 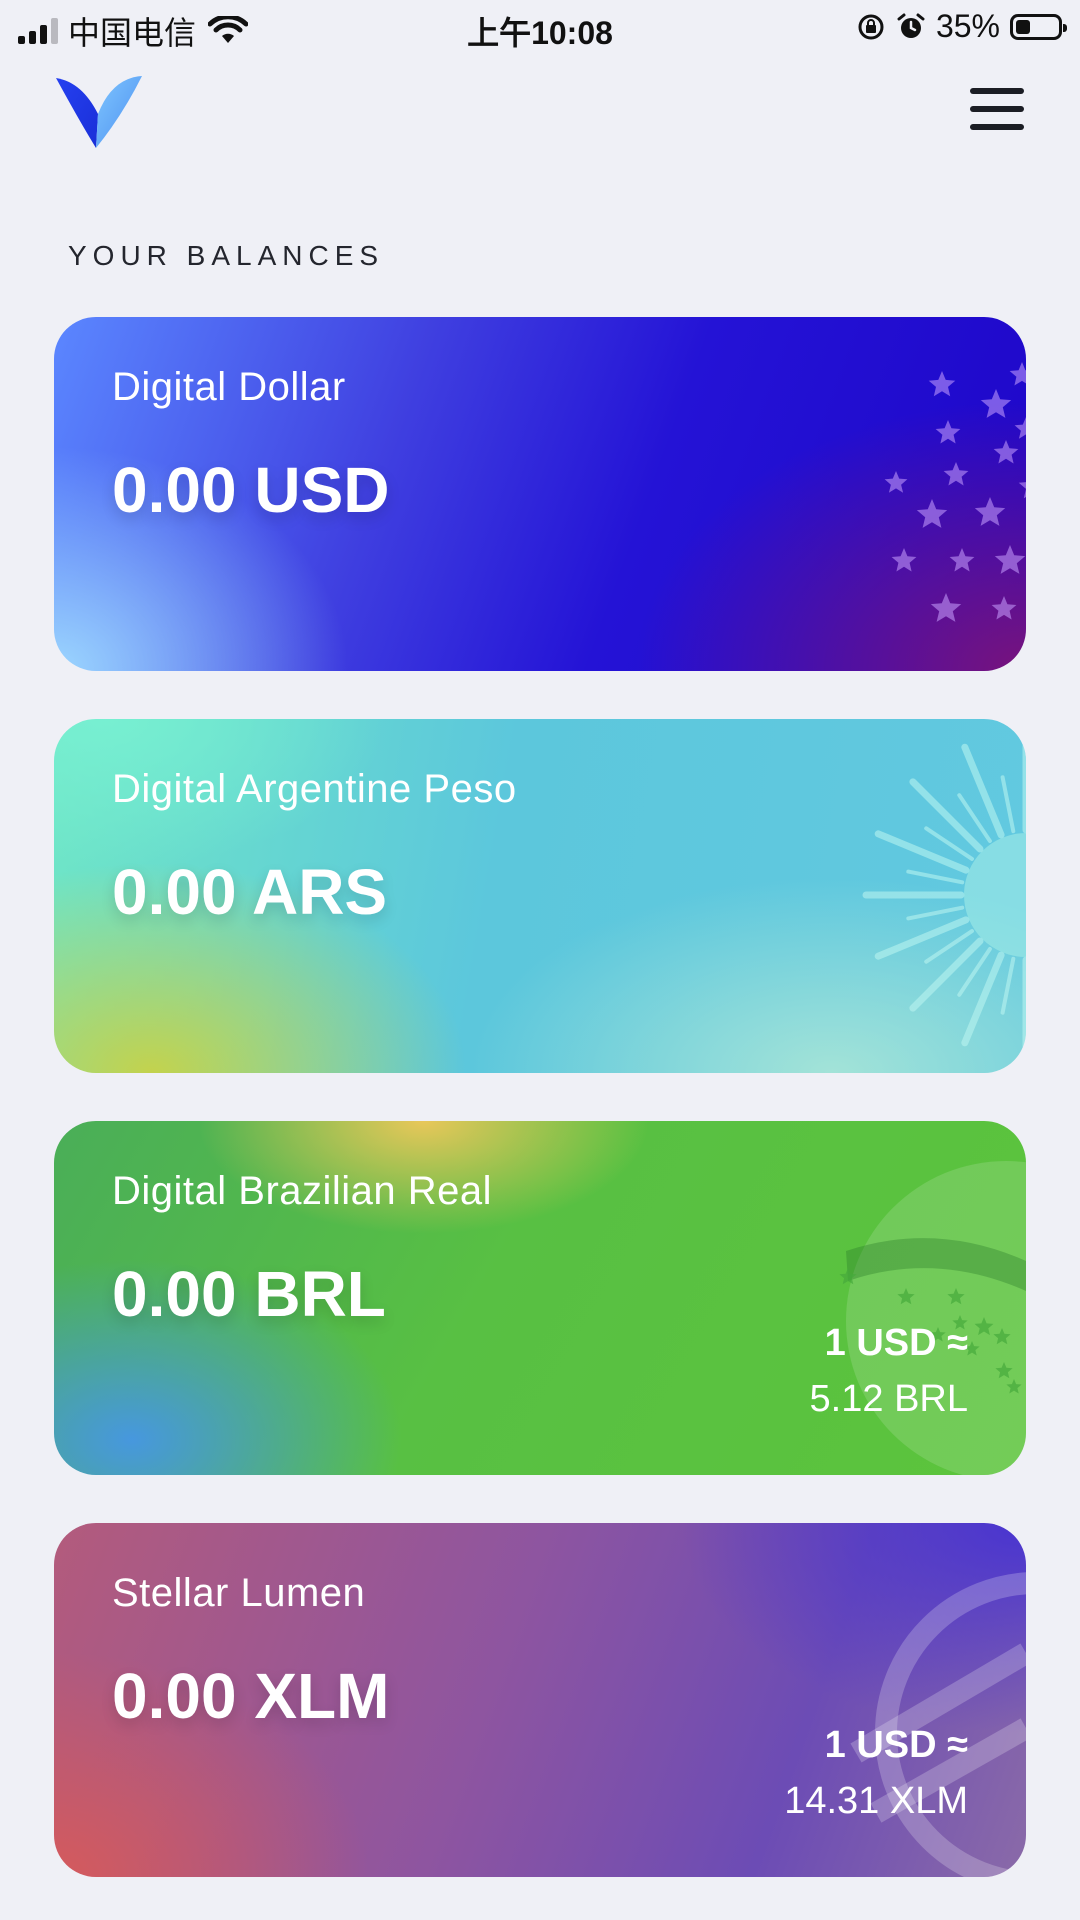 I want to click on balance-amount: 0.00 USD, so click(x=251, y=490).